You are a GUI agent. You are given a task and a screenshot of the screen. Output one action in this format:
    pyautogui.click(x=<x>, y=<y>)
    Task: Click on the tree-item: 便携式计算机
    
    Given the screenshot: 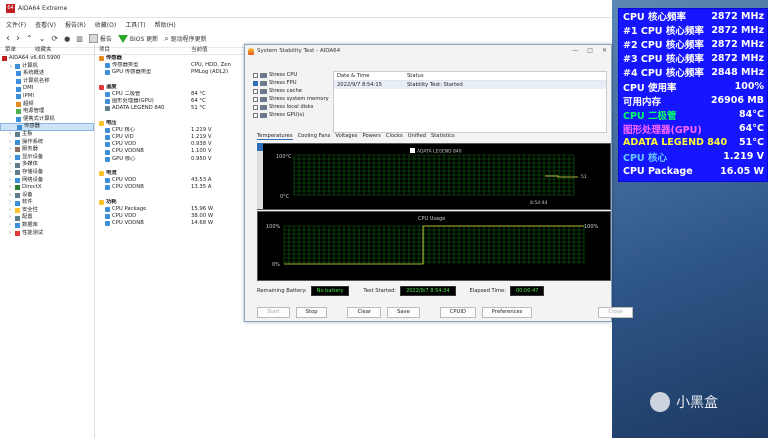 What is the action you would take?
    pyautogui.click(x=47, y=120)
    